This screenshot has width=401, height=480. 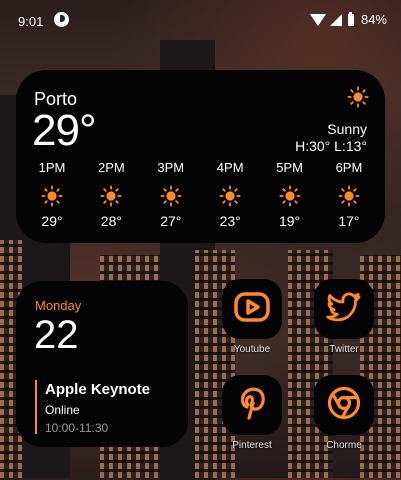 I want to click on youtube-icon, so click(x=252, y=309).